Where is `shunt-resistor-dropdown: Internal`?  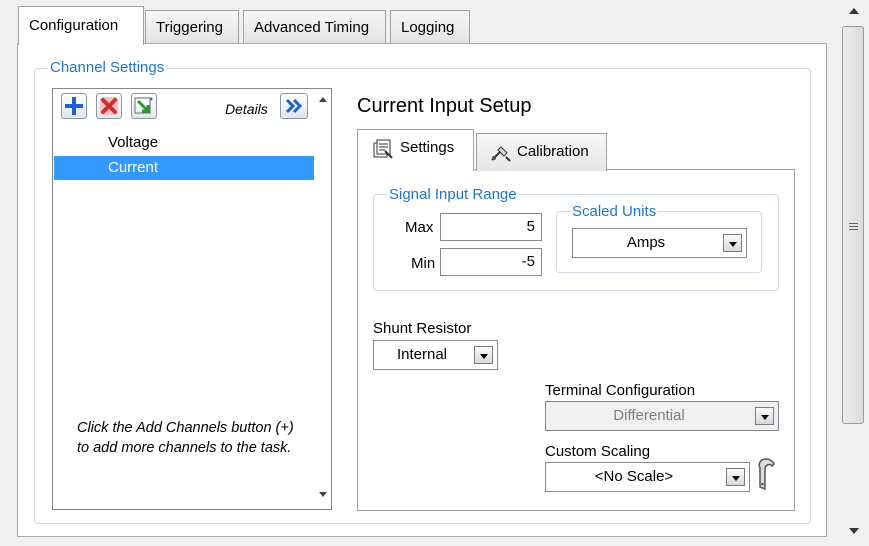
shunt-resistor-dropdown: Internal is located at coordinates (435, 355).